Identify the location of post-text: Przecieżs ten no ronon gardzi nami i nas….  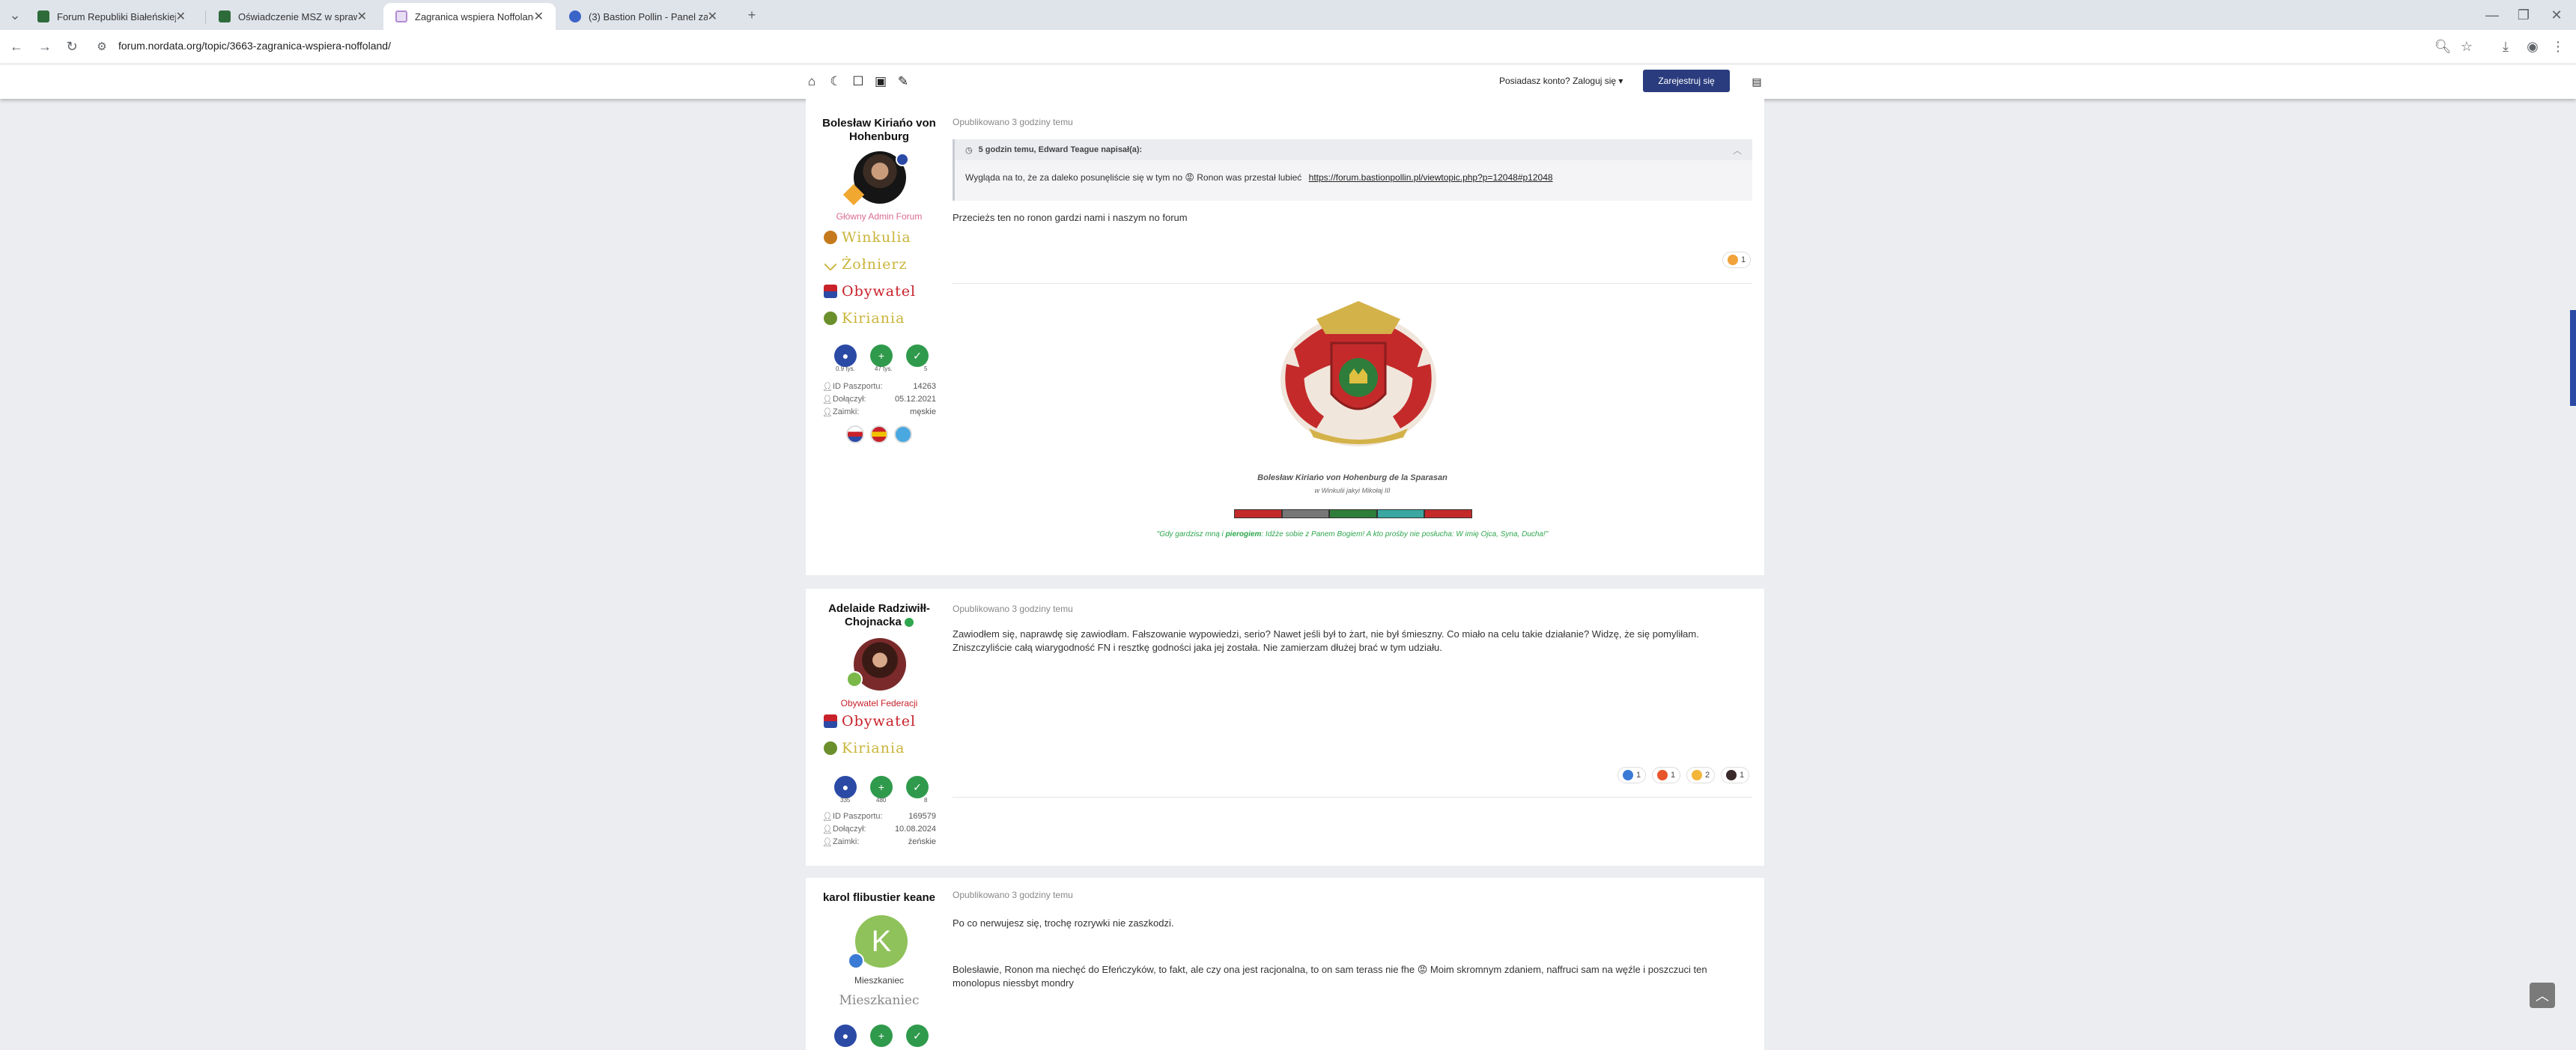
(1070, 217).